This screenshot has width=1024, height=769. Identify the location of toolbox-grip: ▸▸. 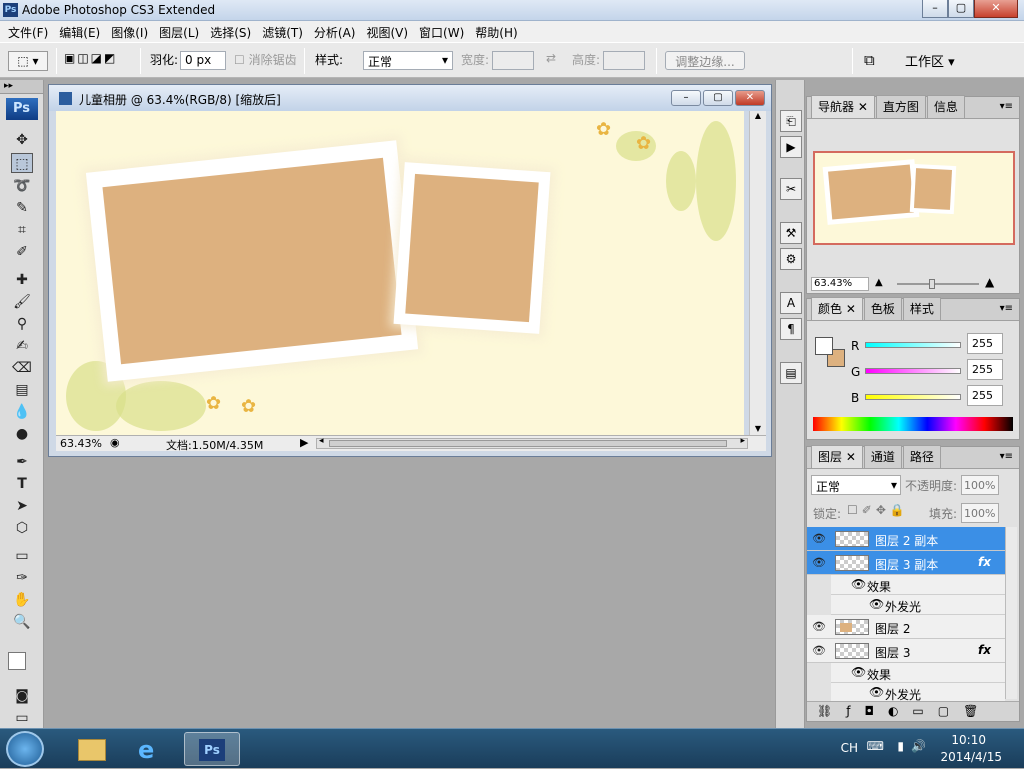
(21, 87).